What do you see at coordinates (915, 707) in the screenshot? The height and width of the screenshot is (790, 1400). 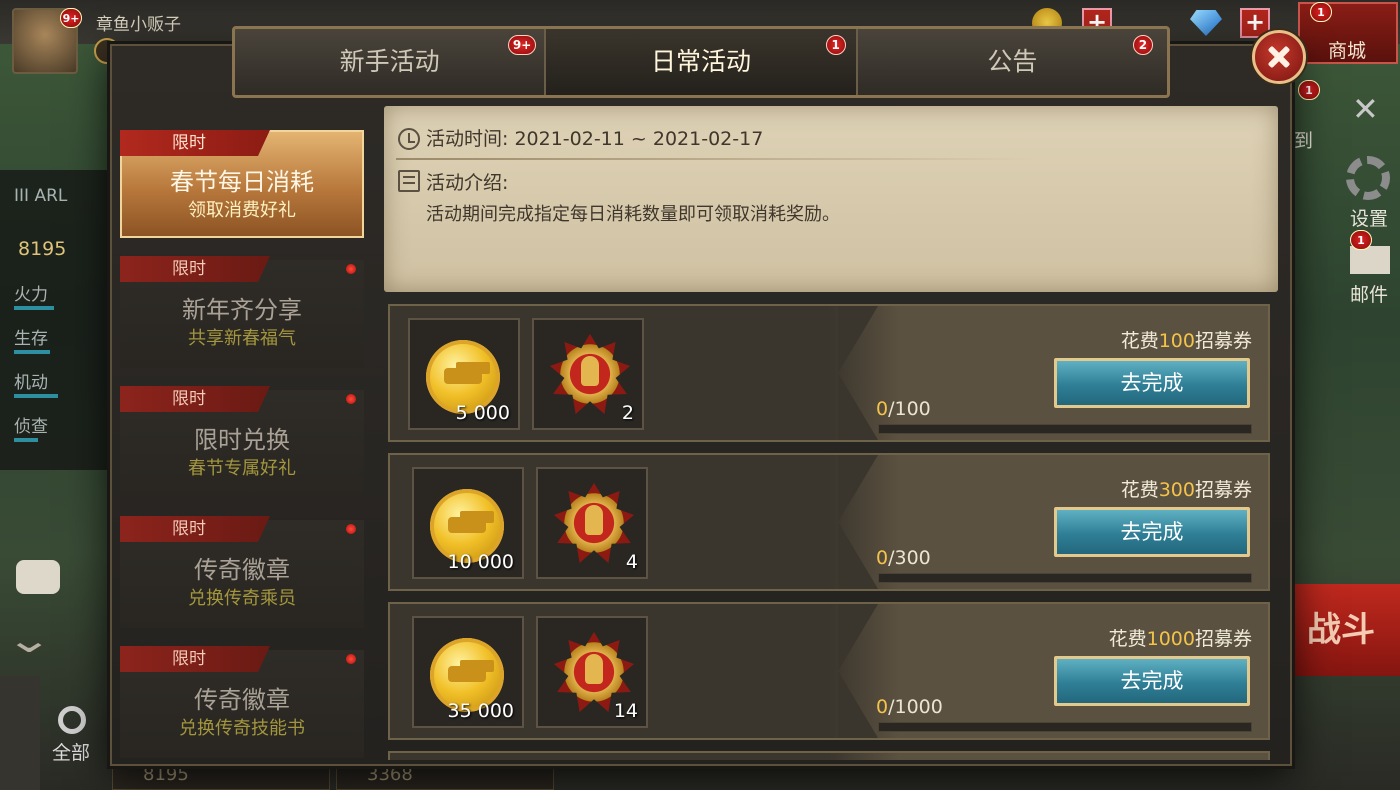 I see `progress-total: /1000` at bounding box center [915, 707].